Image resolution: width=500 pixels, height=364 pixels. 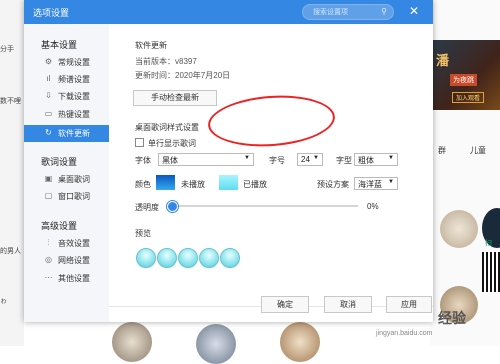 I want to click on check-update-button: 手动检查最新, so click(x=175, y=98).